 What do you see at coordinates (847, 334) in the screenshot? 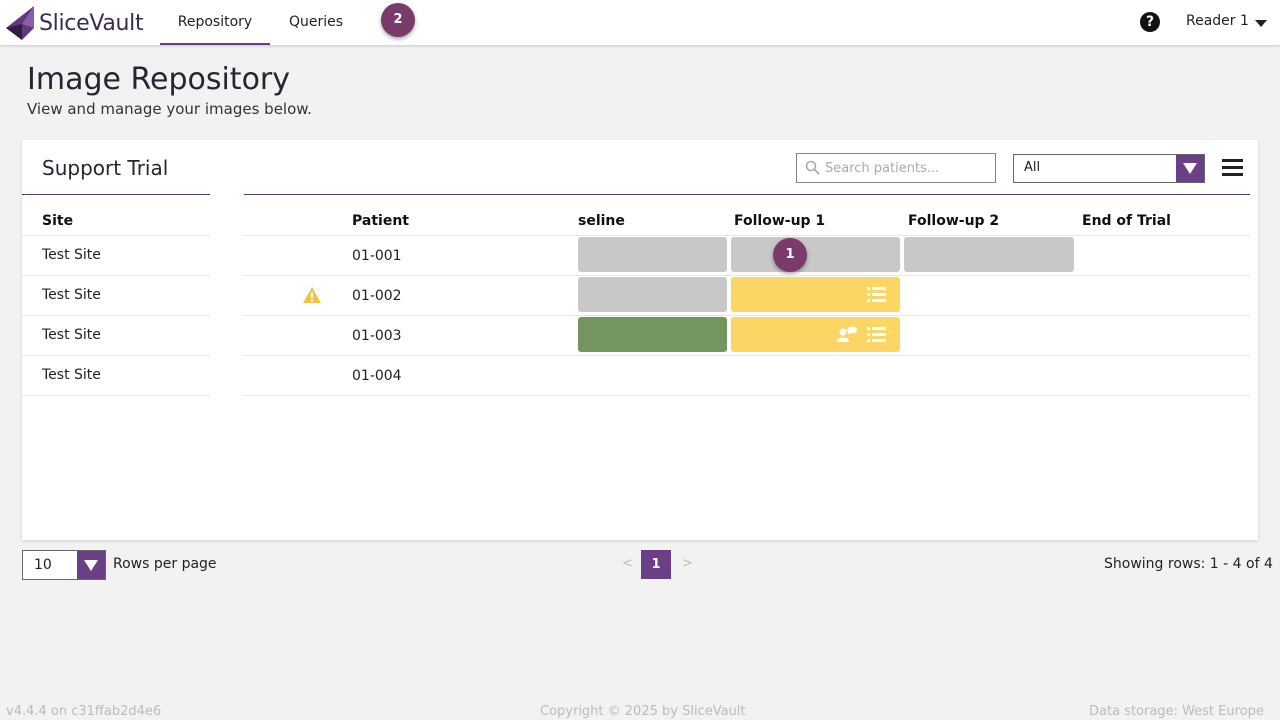
I see `reader-comment-icon` at bounding box center [847, 334].